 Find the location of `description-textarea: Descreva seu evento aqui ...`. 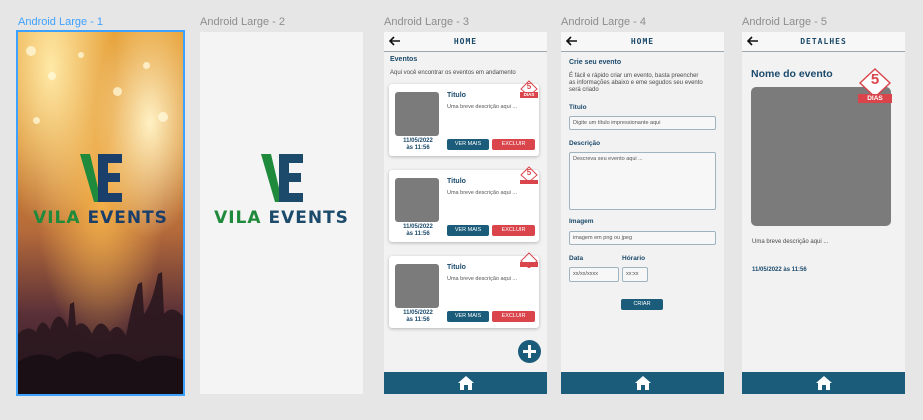

description-textarea: Descreva seu evento aqui ... is located at coordinates (642, 181).